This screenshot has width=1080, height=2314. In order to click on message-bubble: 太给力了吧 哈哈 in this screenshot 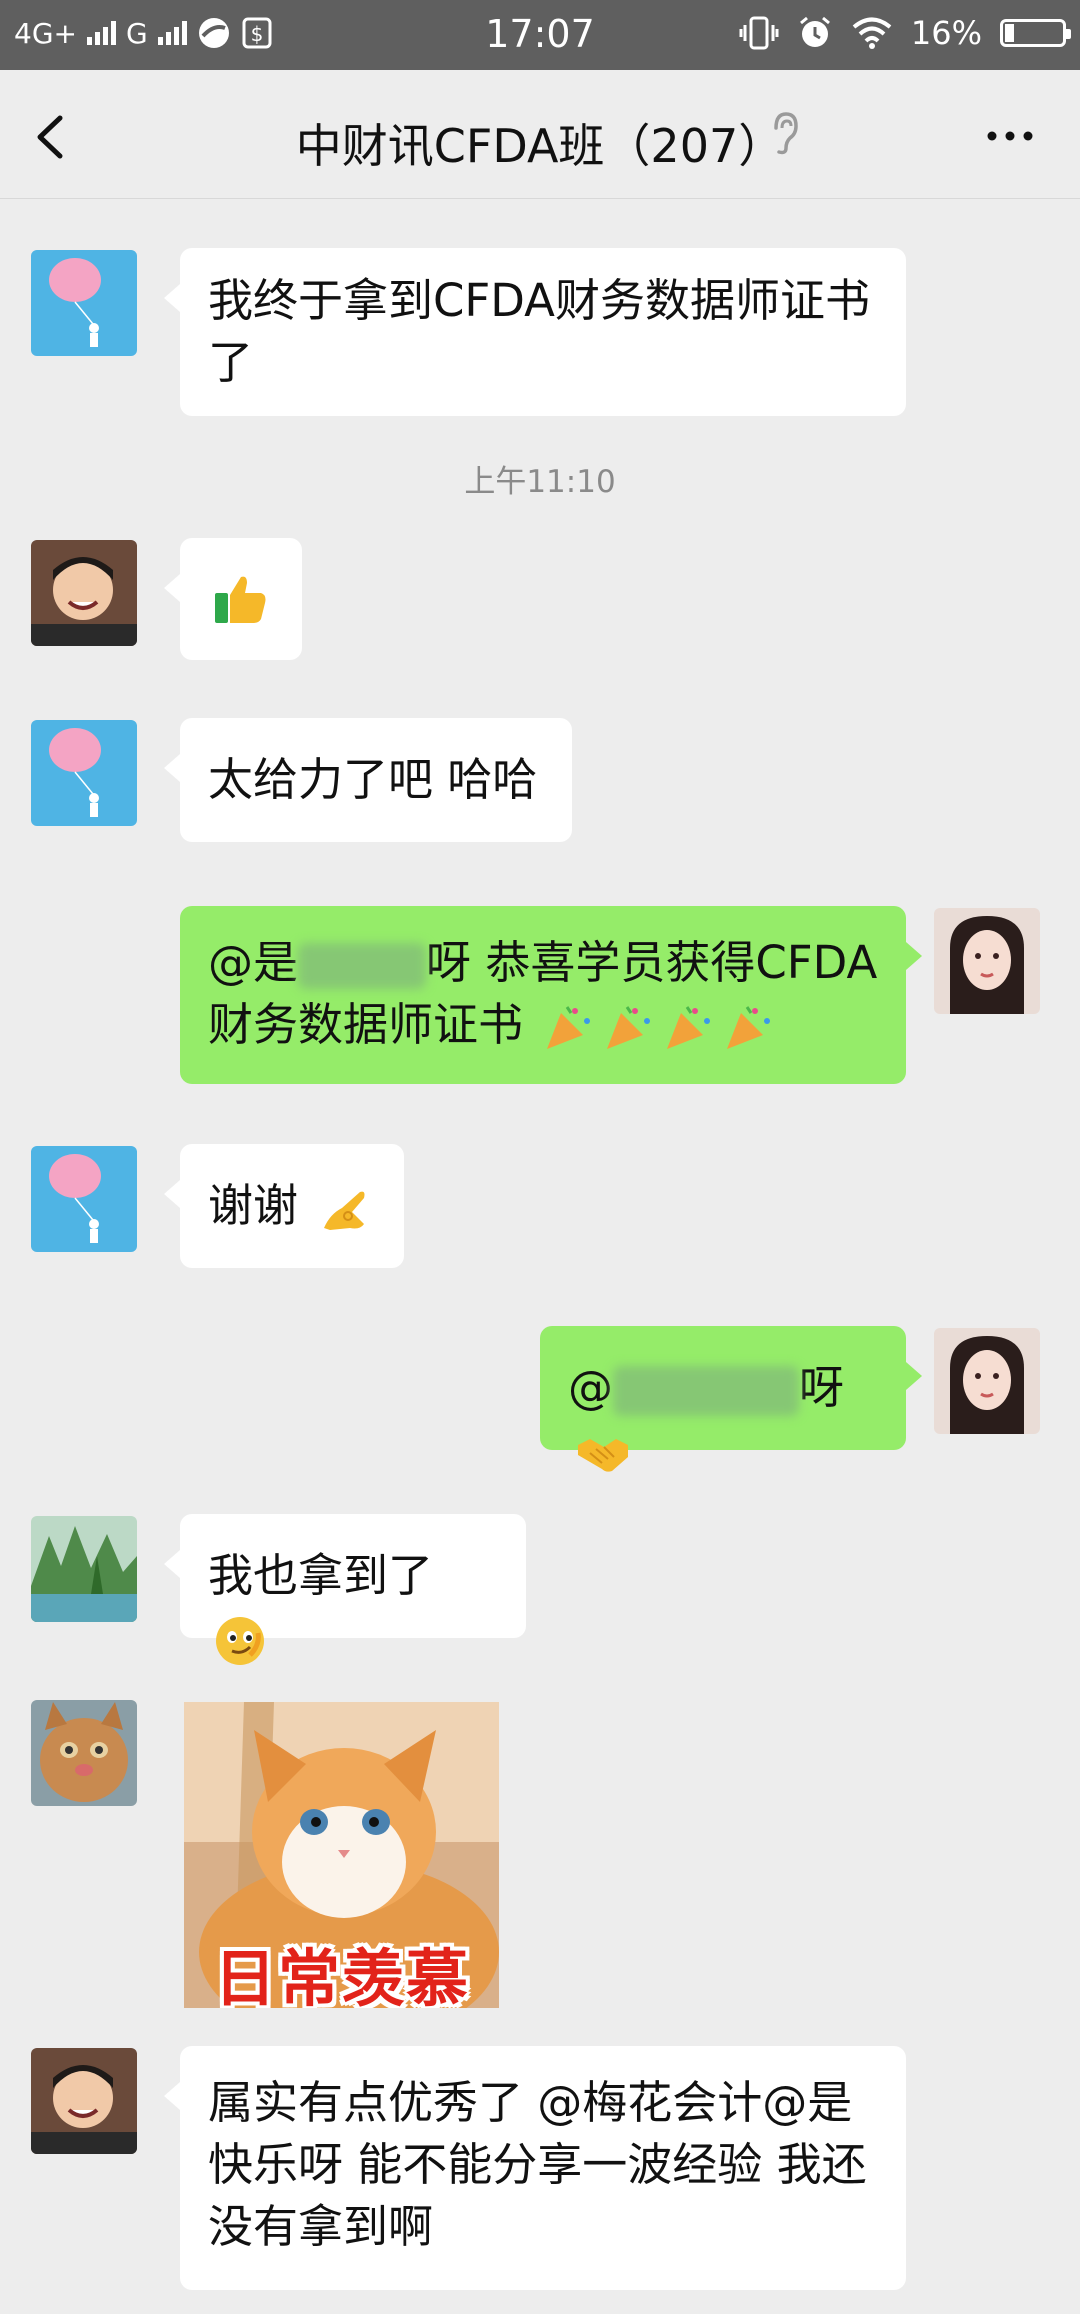, I will do `click(368, 780)`.